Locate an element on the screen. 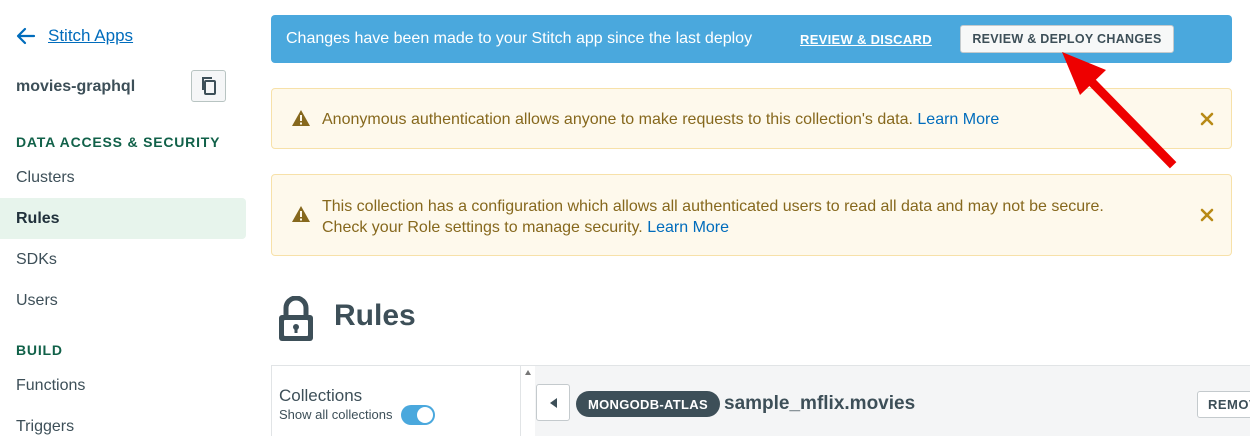 The height and width of the screenshot is (436, 1250). review-deploy-button: REVIEW & DEPLOY CHANGES is located at coordinates (1067, 39).